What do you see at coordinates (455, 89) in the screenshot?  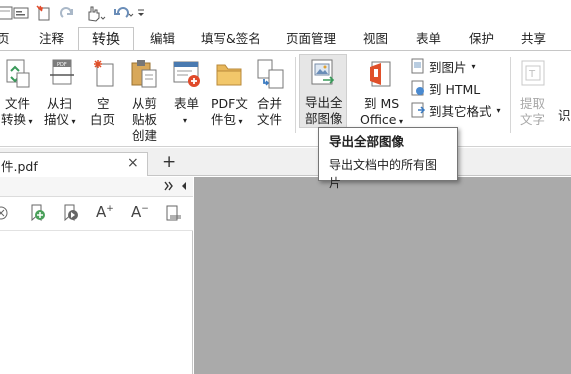 I see `to-html-label: 到 HTML` at bounding box center [455, 89].